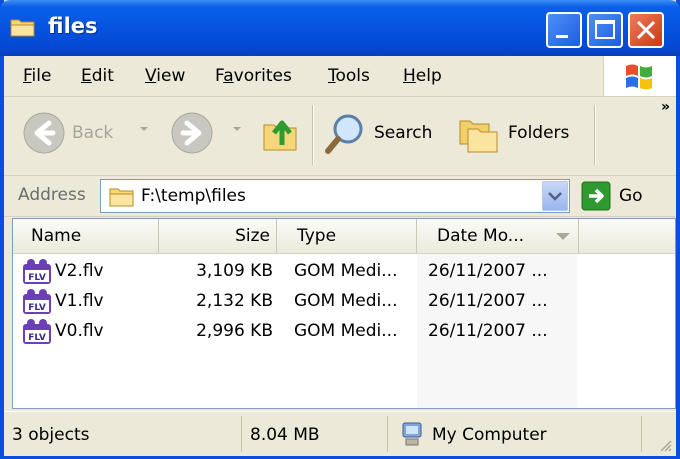 This screenshot has height=459, width=680. Describe the element at coordinates (478, 136) in the screenshot. I see `folders-icon` at that location.